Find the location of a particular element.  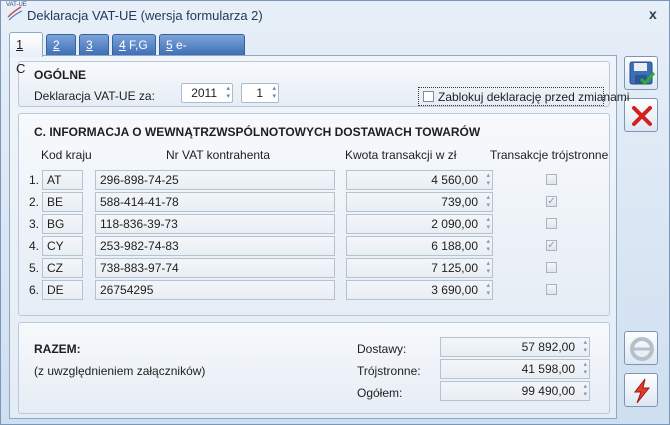

amount-cell: 739,00 is located at coordinates (419, 202).